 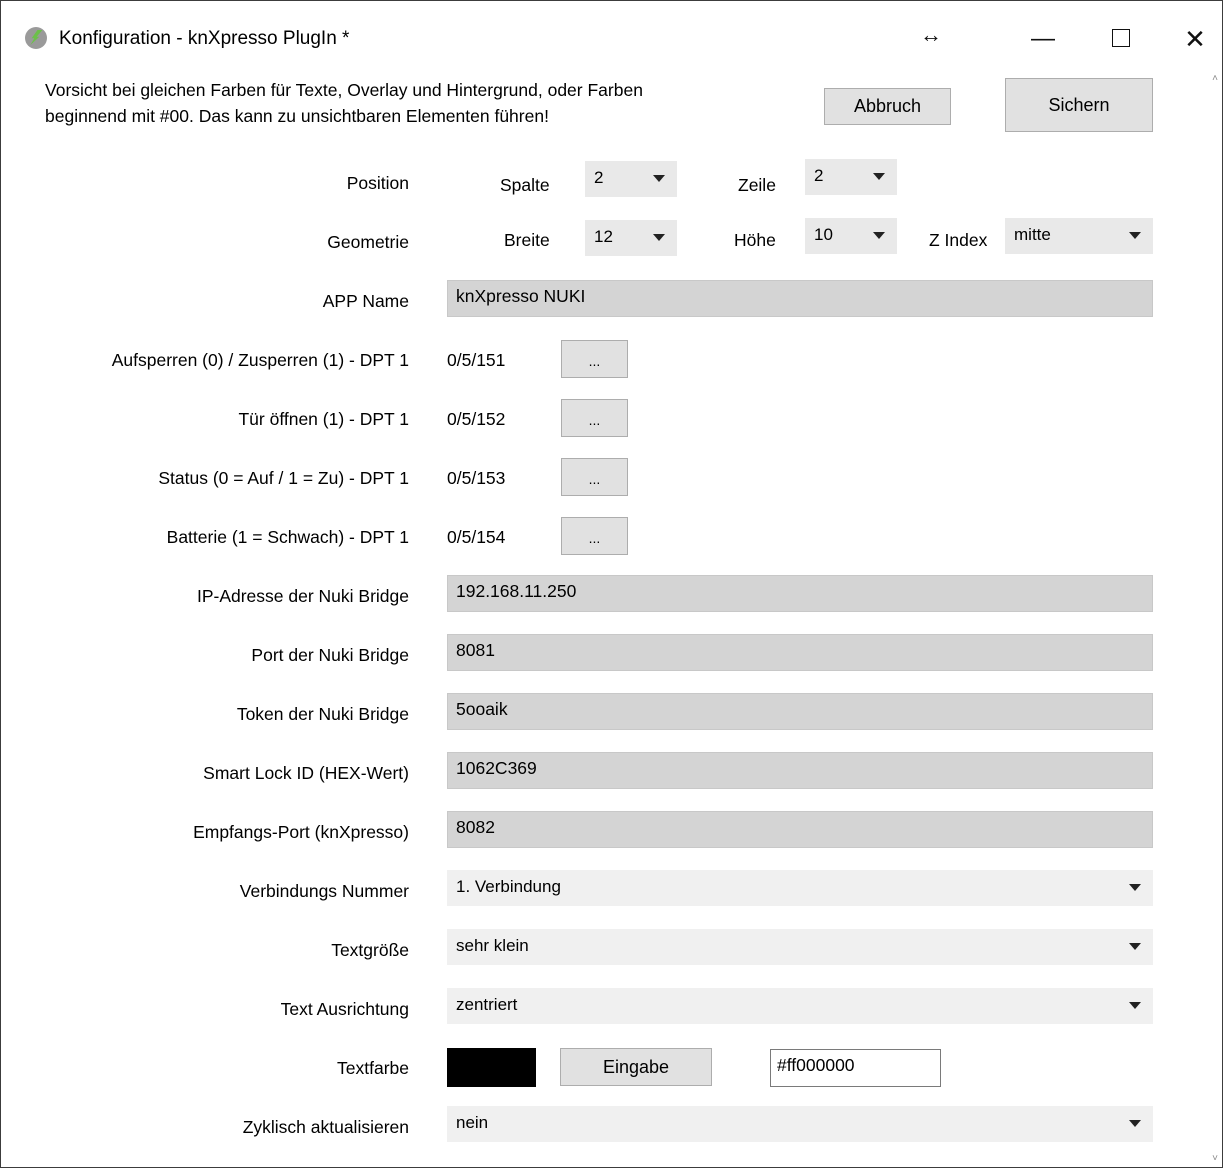 I want to click on connection-number-select: 1. Verbindung, so click(x=800, y=888).